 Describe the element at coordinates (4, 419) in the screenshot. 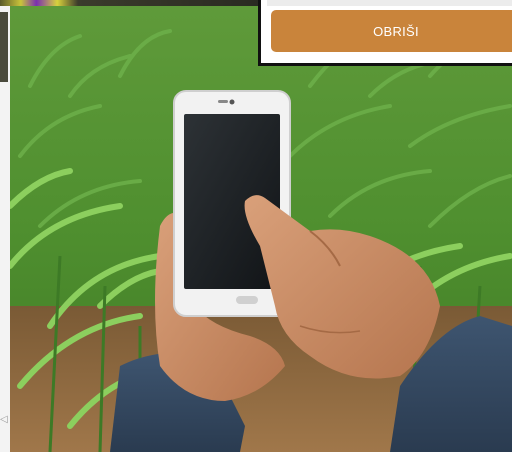

I see `caret-icon: ◁` at that location.